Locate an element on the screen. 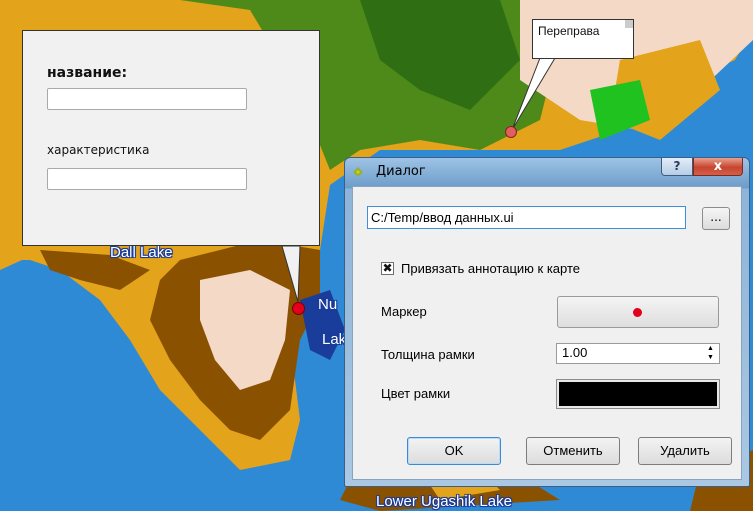 This screenshot has height=511, width=753. frame-color-label: Цвет рамки is located at coordinates (416, 393).